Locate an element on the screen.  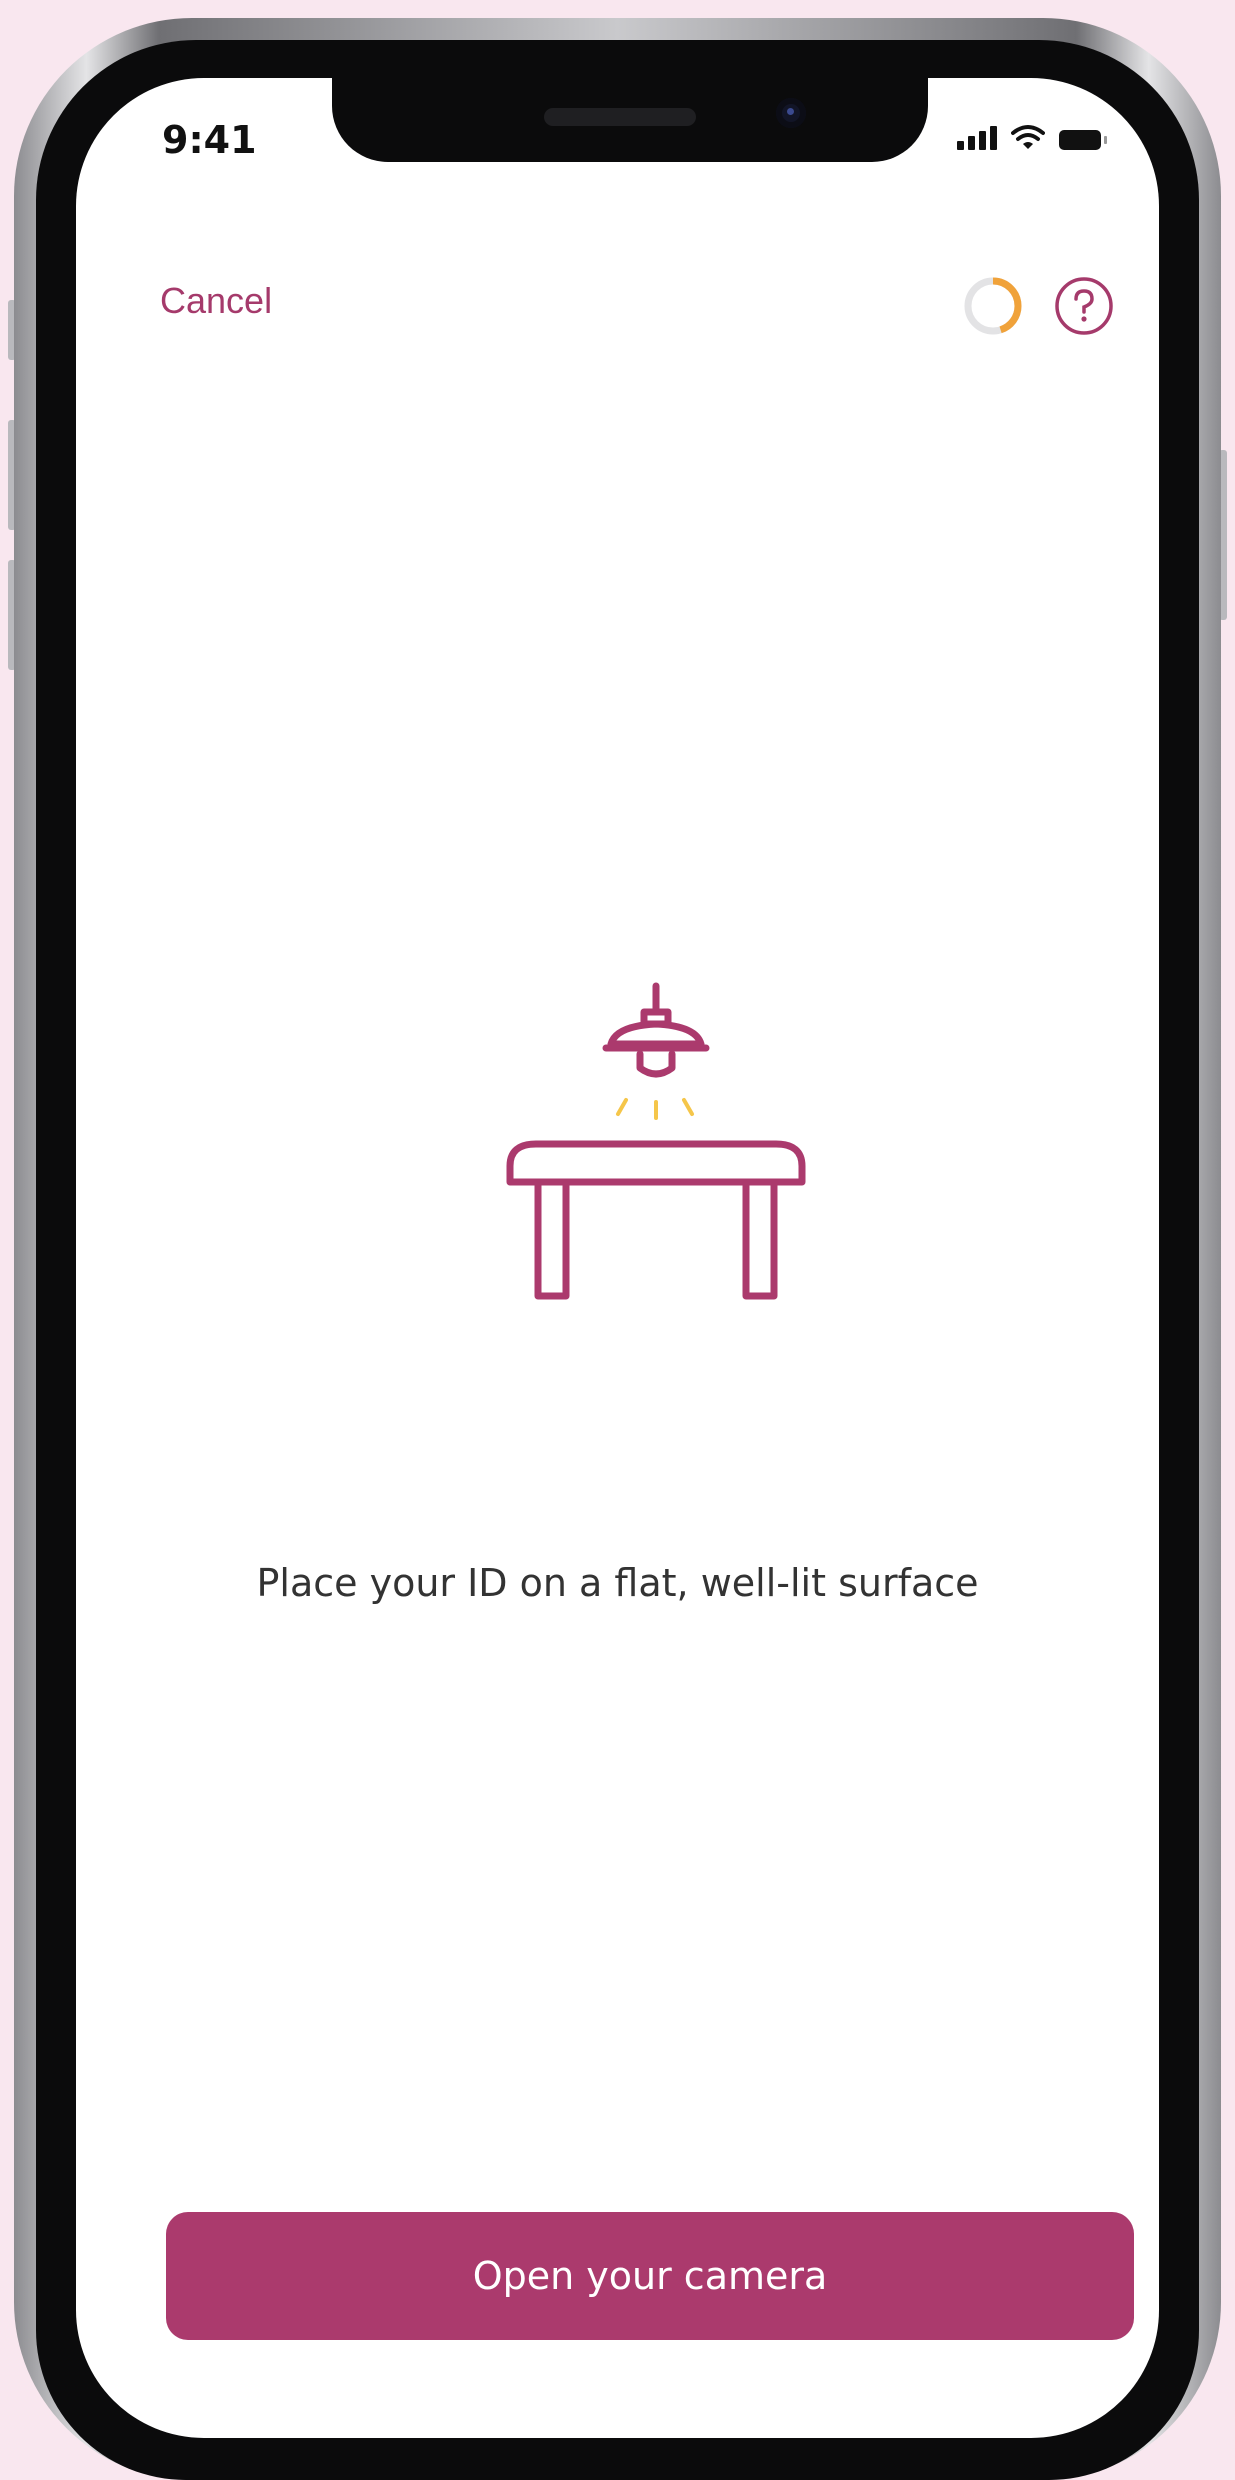
open-camera-button: Open your camera is located at coordinates (650, 2276).